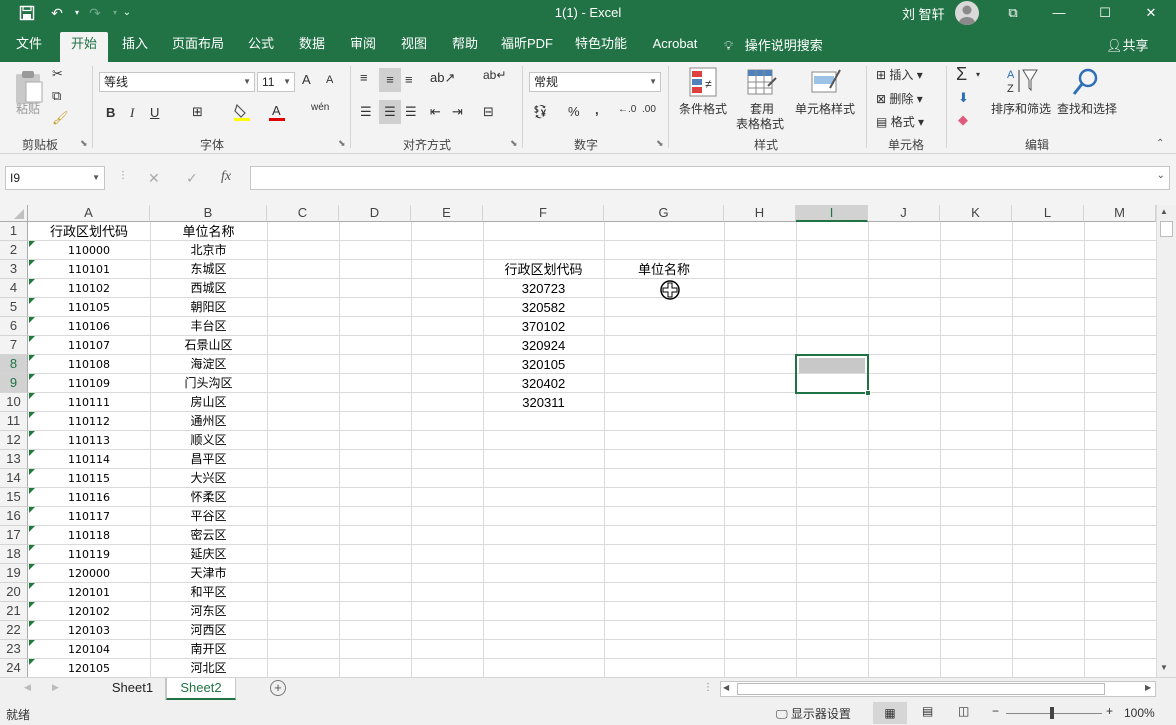 Image resolution: width=1176 pixels, height=725 pixels. What do you see at coordinates (14, 402) in the screenshot?
I see `row-header-10: 10` at bounding box center [14, 402].